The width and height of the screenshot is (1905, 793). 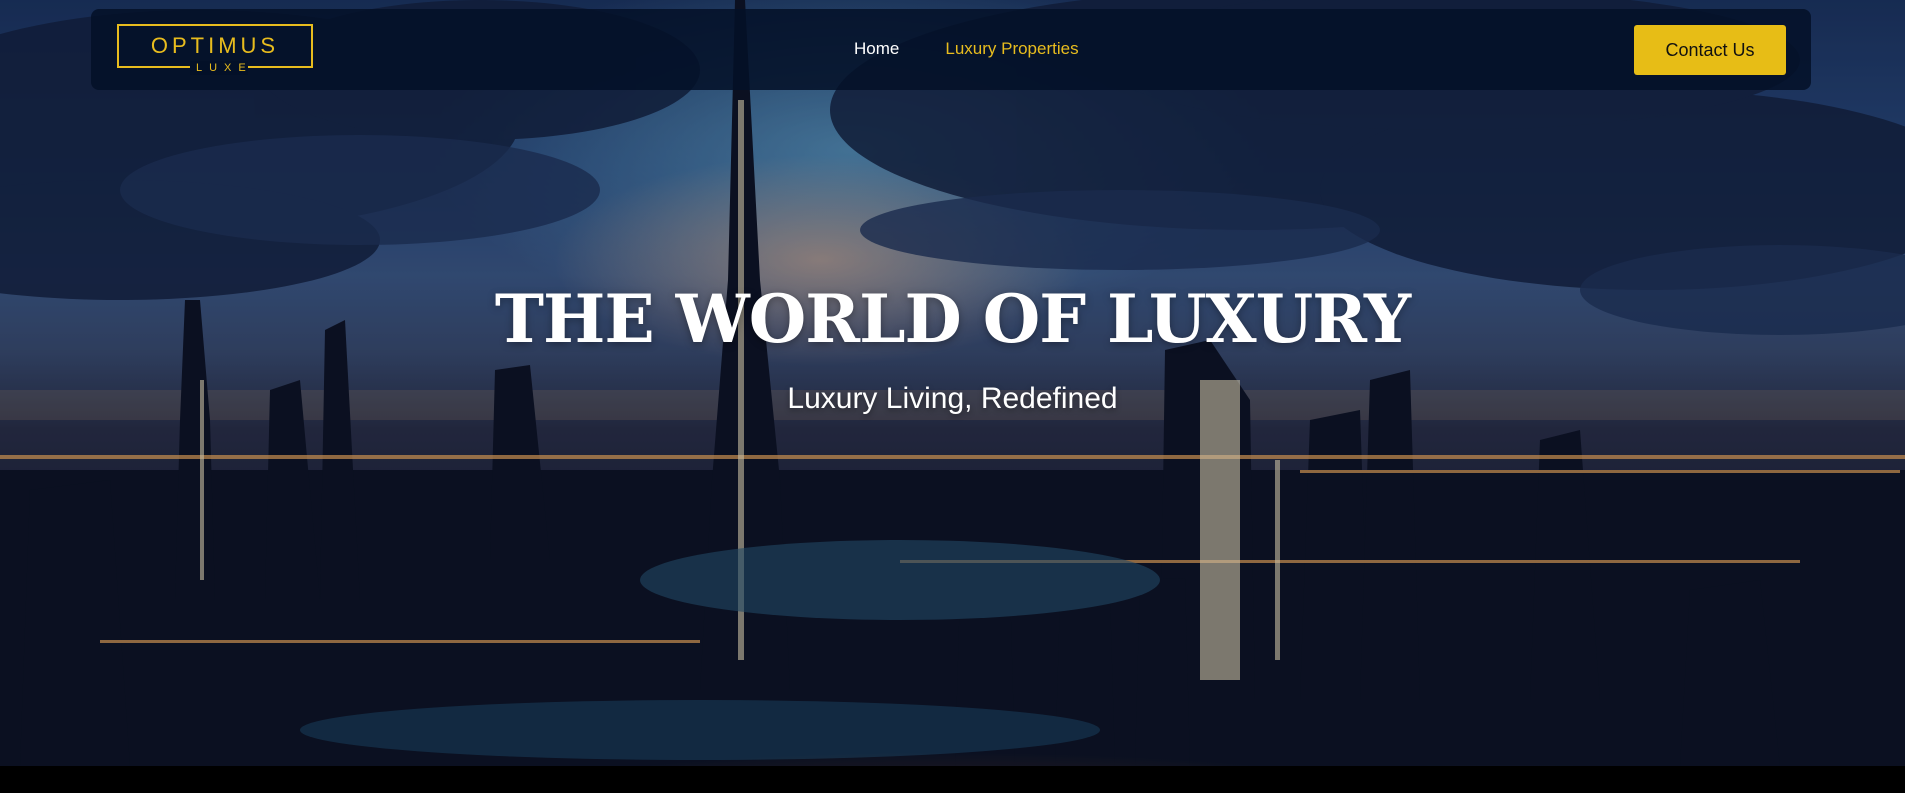 I want to click on hero-subtitle: Luxury Living, Redefined, so click(x=952, y=398).